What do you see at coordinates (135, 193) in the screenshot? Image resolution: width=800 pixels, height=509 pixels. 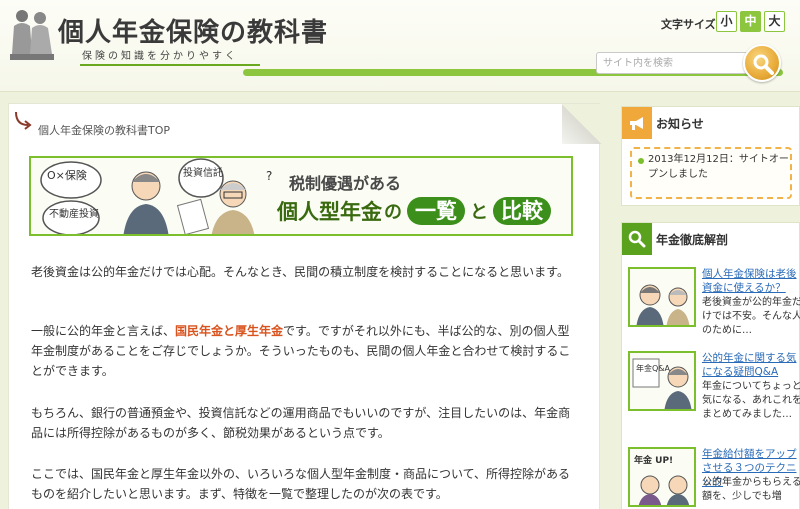 I see `bubble-labels: O×保険 不動産投資 投資信託` at bounding box center [135, 193].